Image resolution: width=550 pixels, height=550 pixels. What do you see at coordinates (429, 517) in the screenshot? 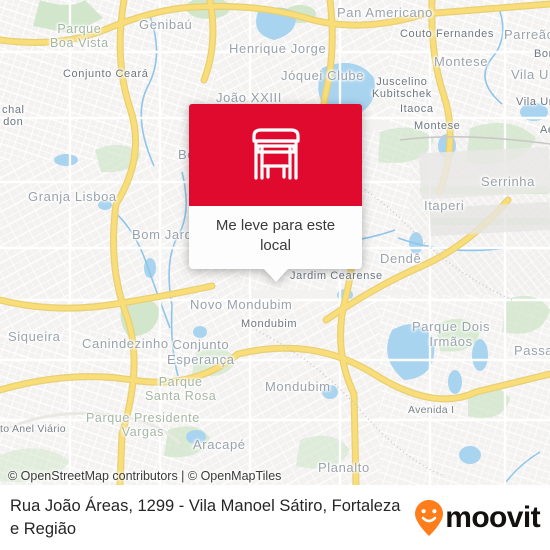
I see `moovit-pin-icon` at bounding box center [429, 517].